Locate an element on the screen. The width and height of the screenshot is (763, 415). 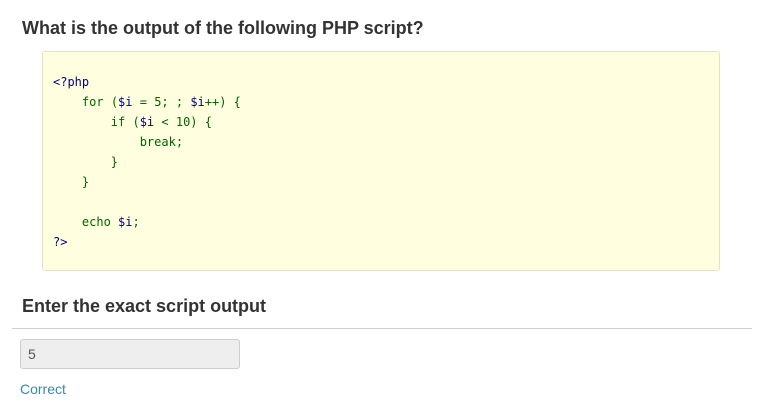
code-line: if ($i < 10) { is located at coordinates (147, 122).